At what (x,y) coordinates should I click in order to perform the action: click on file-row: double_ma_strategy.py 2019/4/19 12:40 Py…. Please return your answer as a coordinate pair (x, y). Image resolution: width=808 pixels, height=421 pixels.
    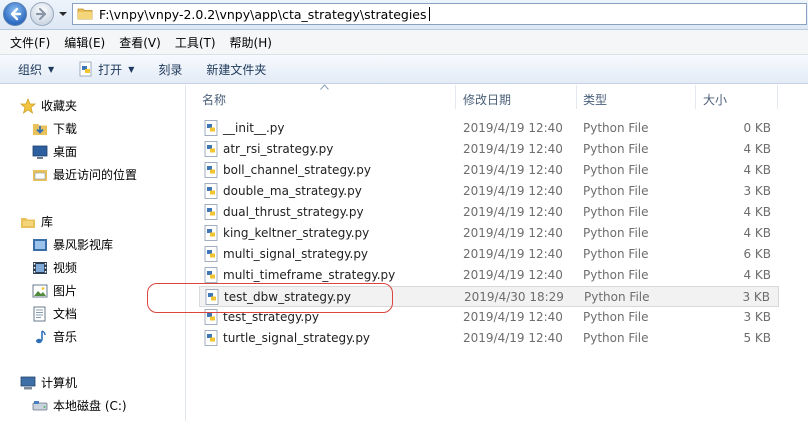
    Looking at the image, I should click on (489, 191).